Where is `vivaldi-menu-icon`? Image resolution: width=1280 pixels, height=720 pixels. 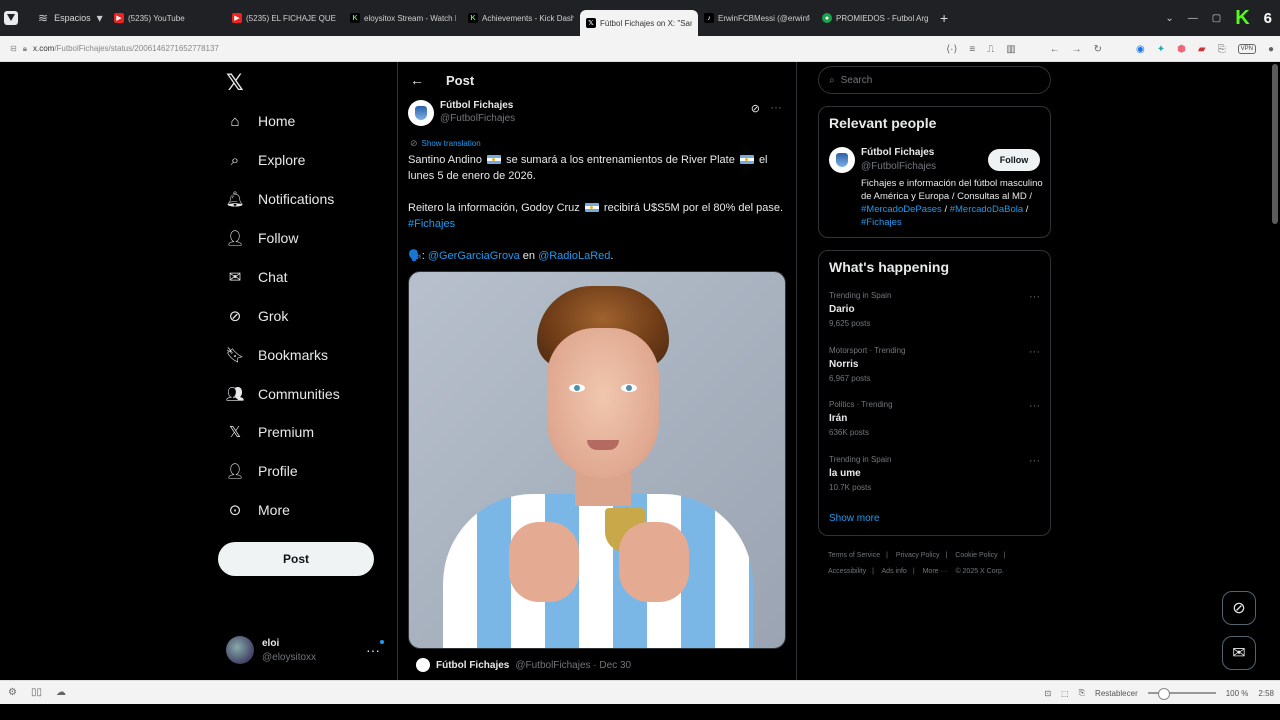 vivaldi-menu-icon is located at coordinates (11, 18).